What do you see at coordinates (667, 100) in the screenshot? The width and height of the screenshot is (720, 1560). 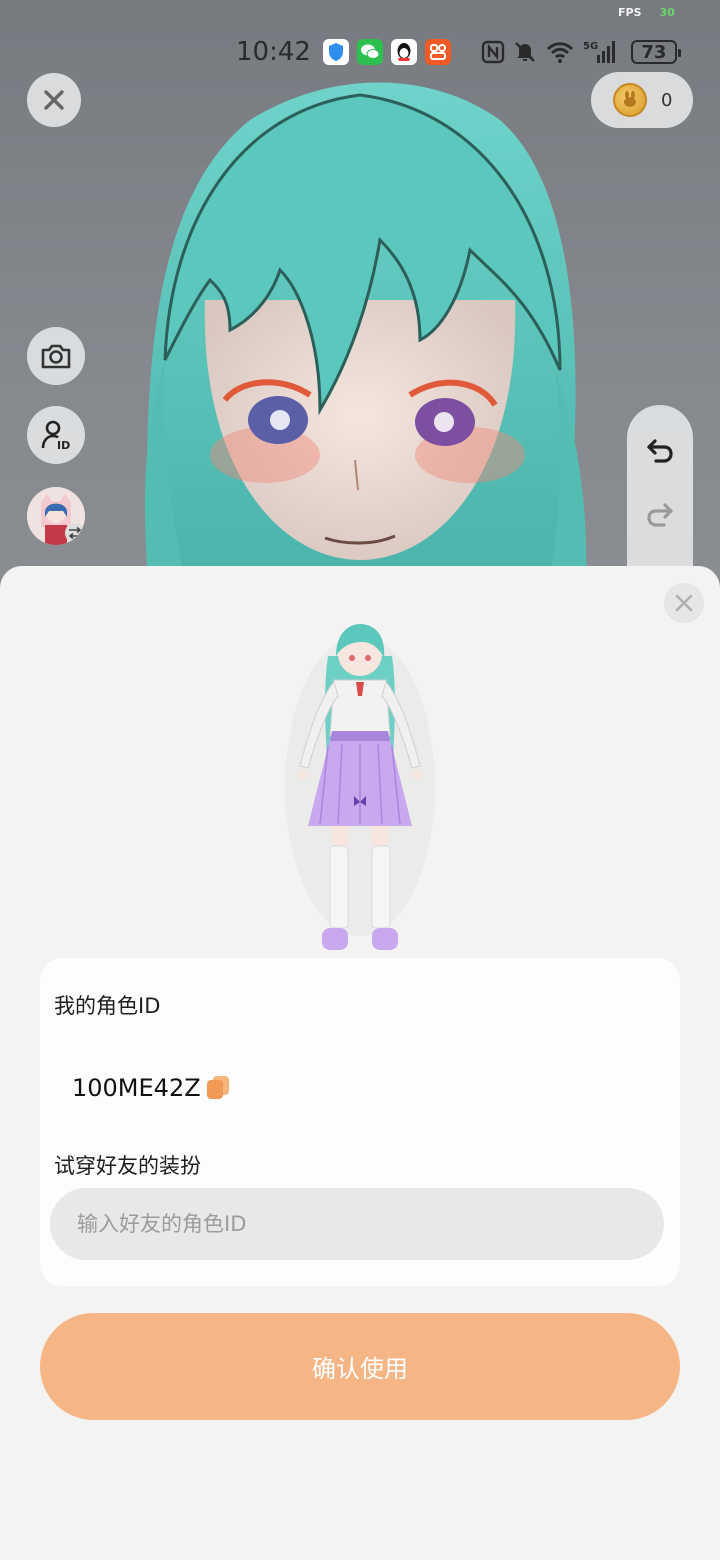 I see `coin-count: 0` at bounding box center [667, 100].